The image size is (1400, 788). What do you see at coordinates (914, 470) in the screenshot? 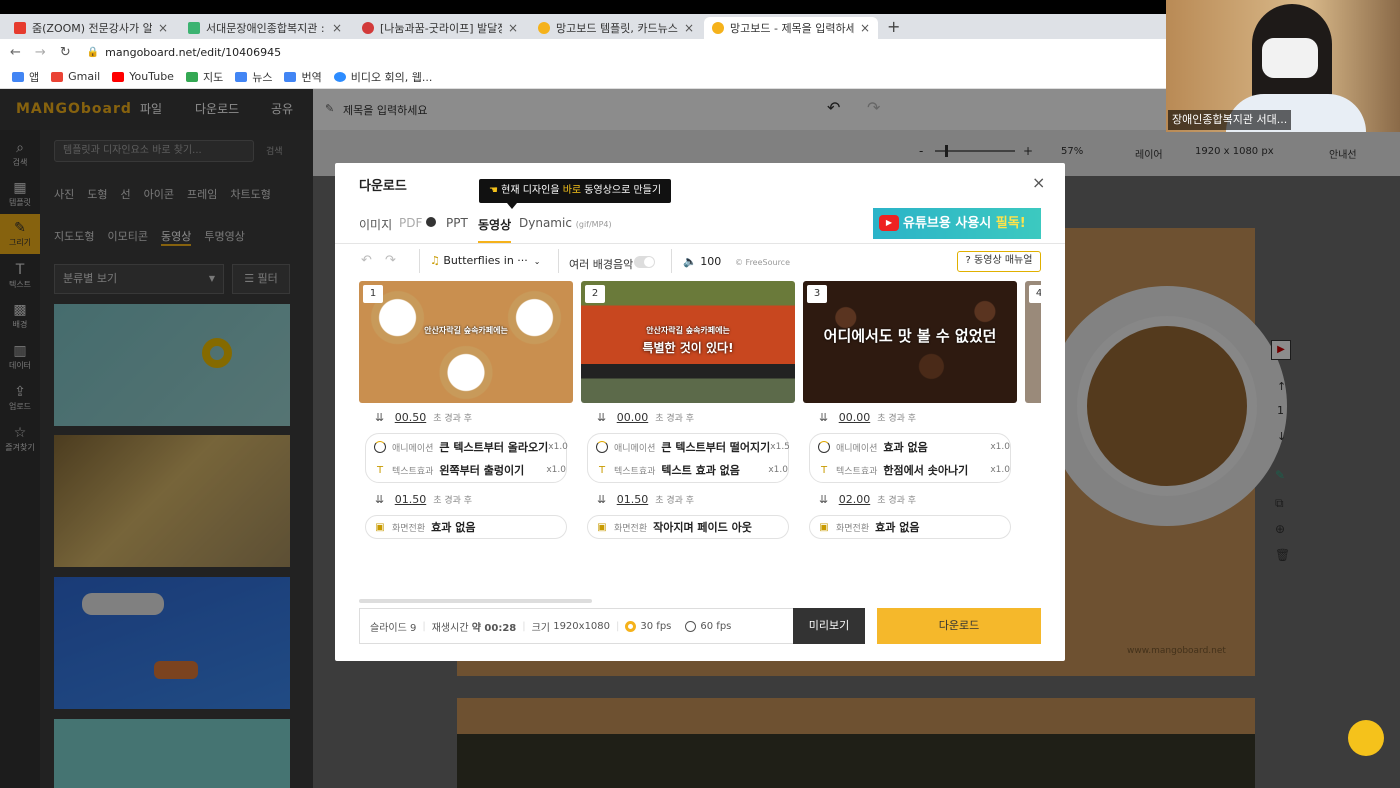
I see `text-effect-row: T 텍스트효과 한점에서 솟아나기 x1.0` at bounding box center [914, 470].